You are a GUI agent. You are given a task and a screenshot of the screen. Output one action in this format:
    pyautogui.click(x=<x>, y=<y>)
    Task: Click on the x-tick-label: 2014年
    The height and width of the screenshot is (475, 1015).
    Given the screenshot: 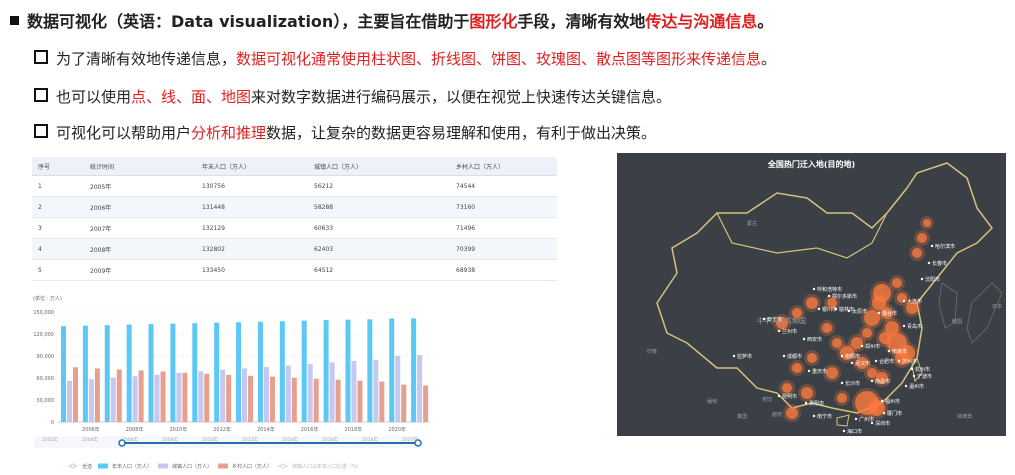 What is the action you would take?
    pyautogui.click(x=266, y=429)
    